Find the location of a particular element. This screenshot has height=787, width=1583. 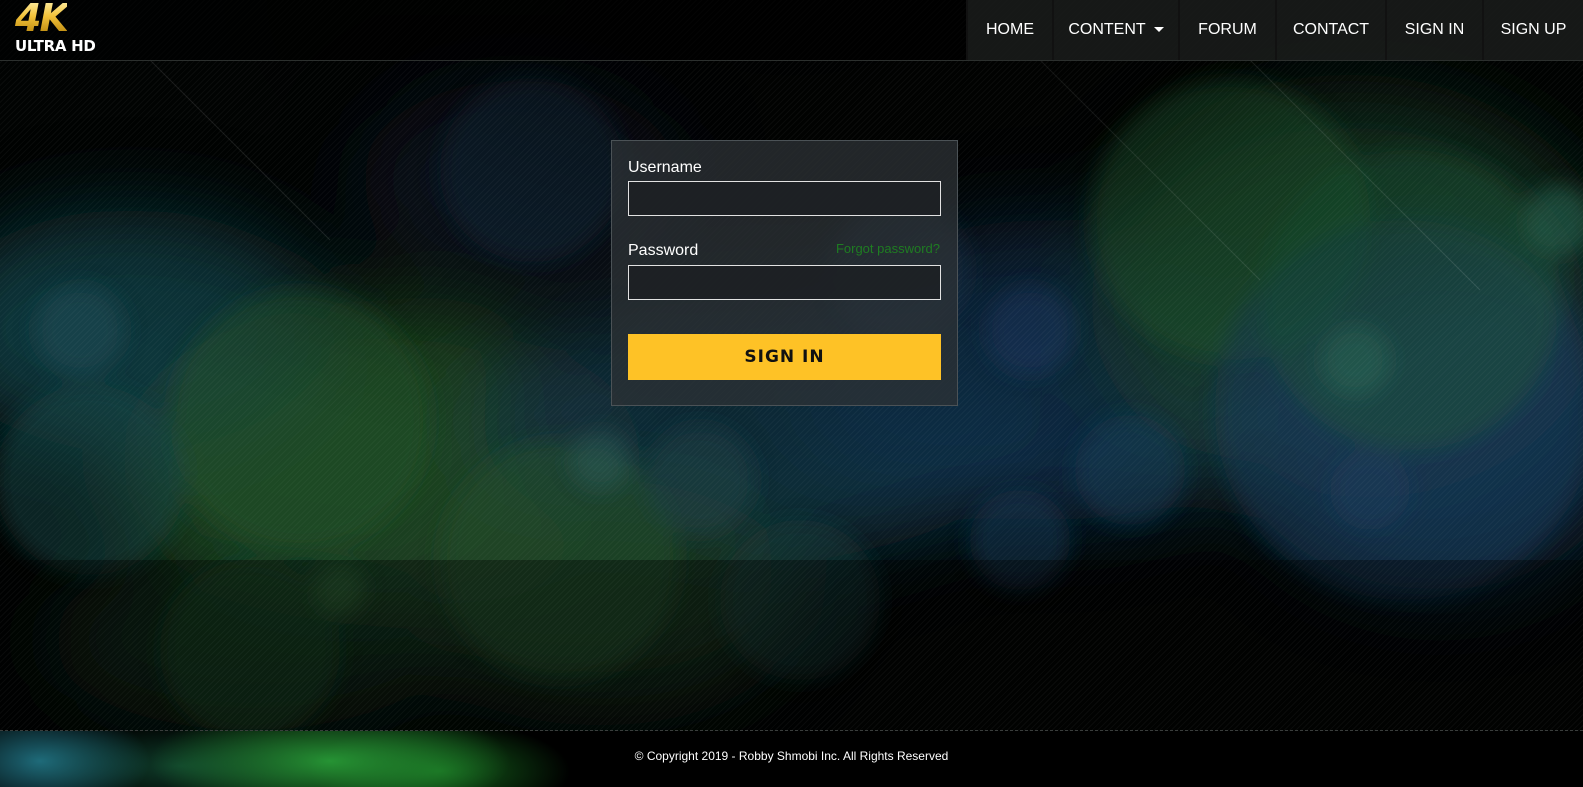

nav-item-label: SIGN UP is located at coordinates (1533, 29).